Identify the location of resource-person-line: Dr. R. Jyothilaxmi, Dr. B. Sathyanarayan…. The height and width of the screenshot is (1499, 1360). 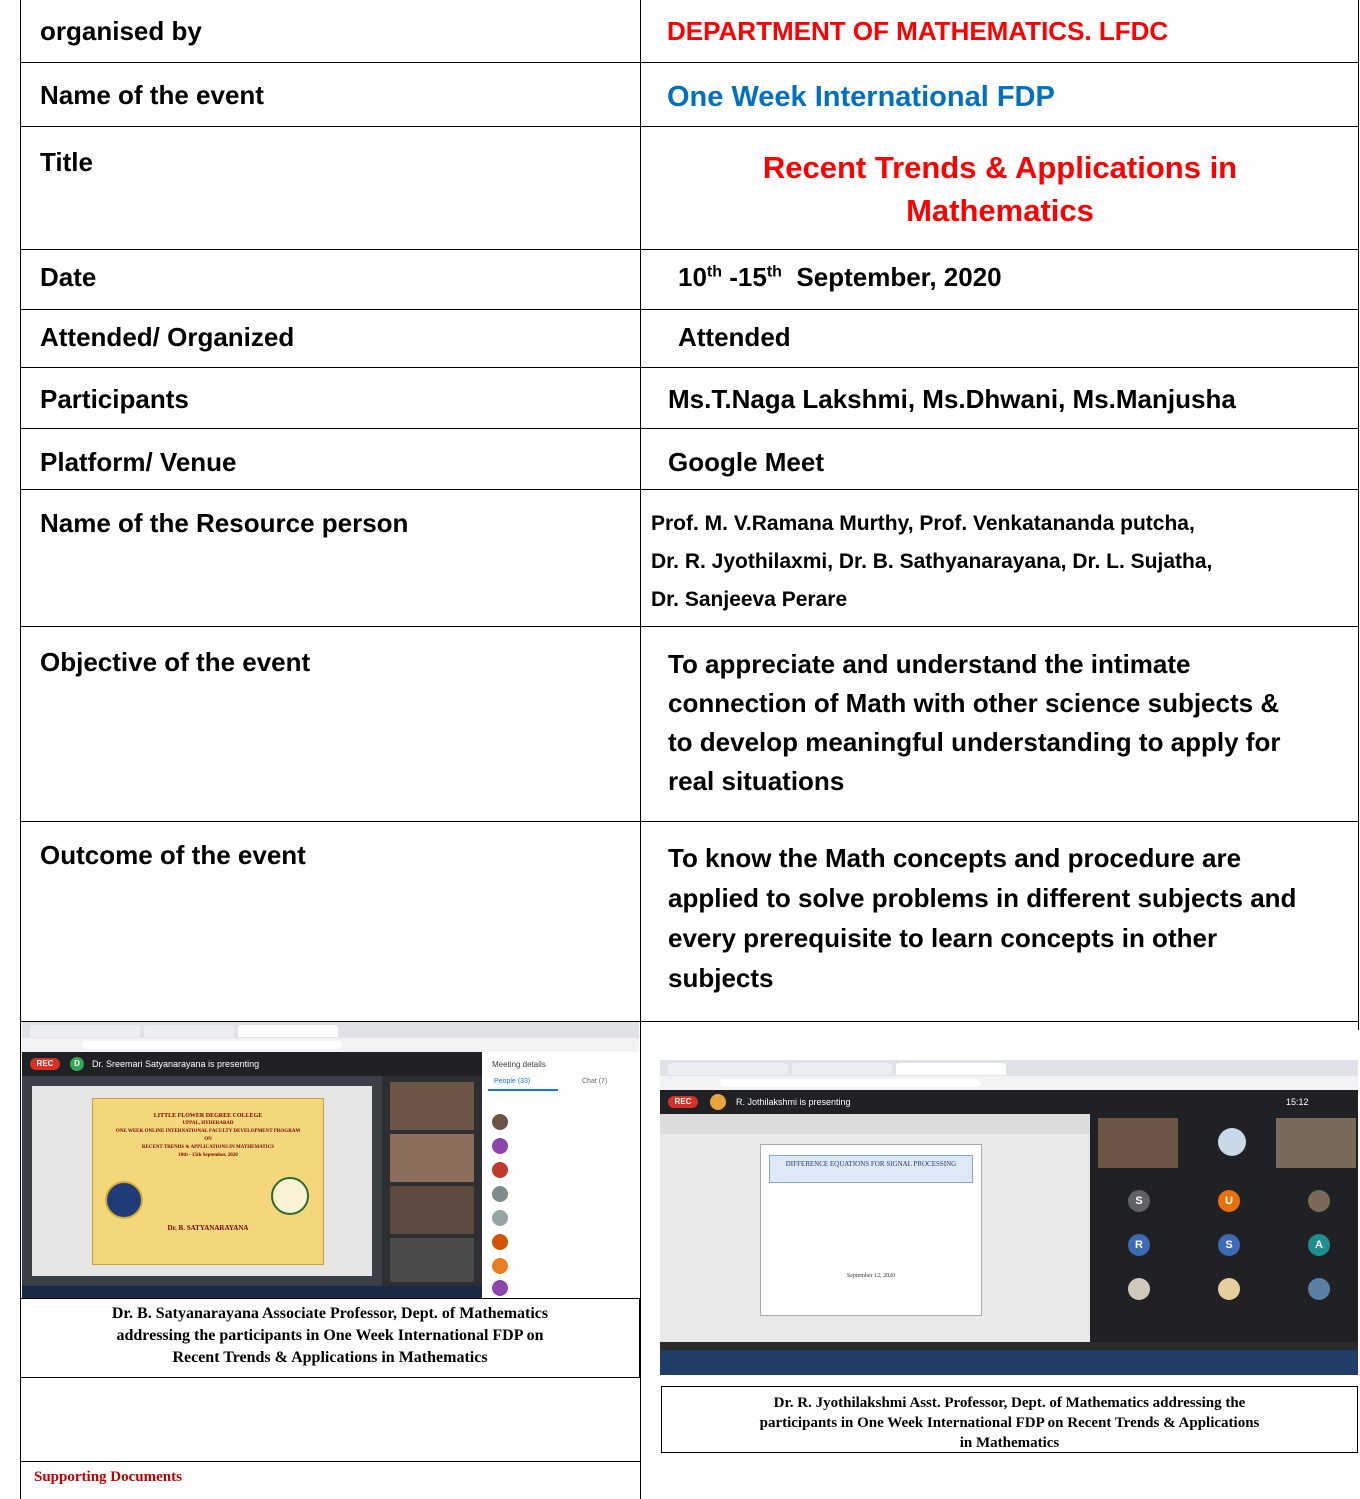
(932, 561).